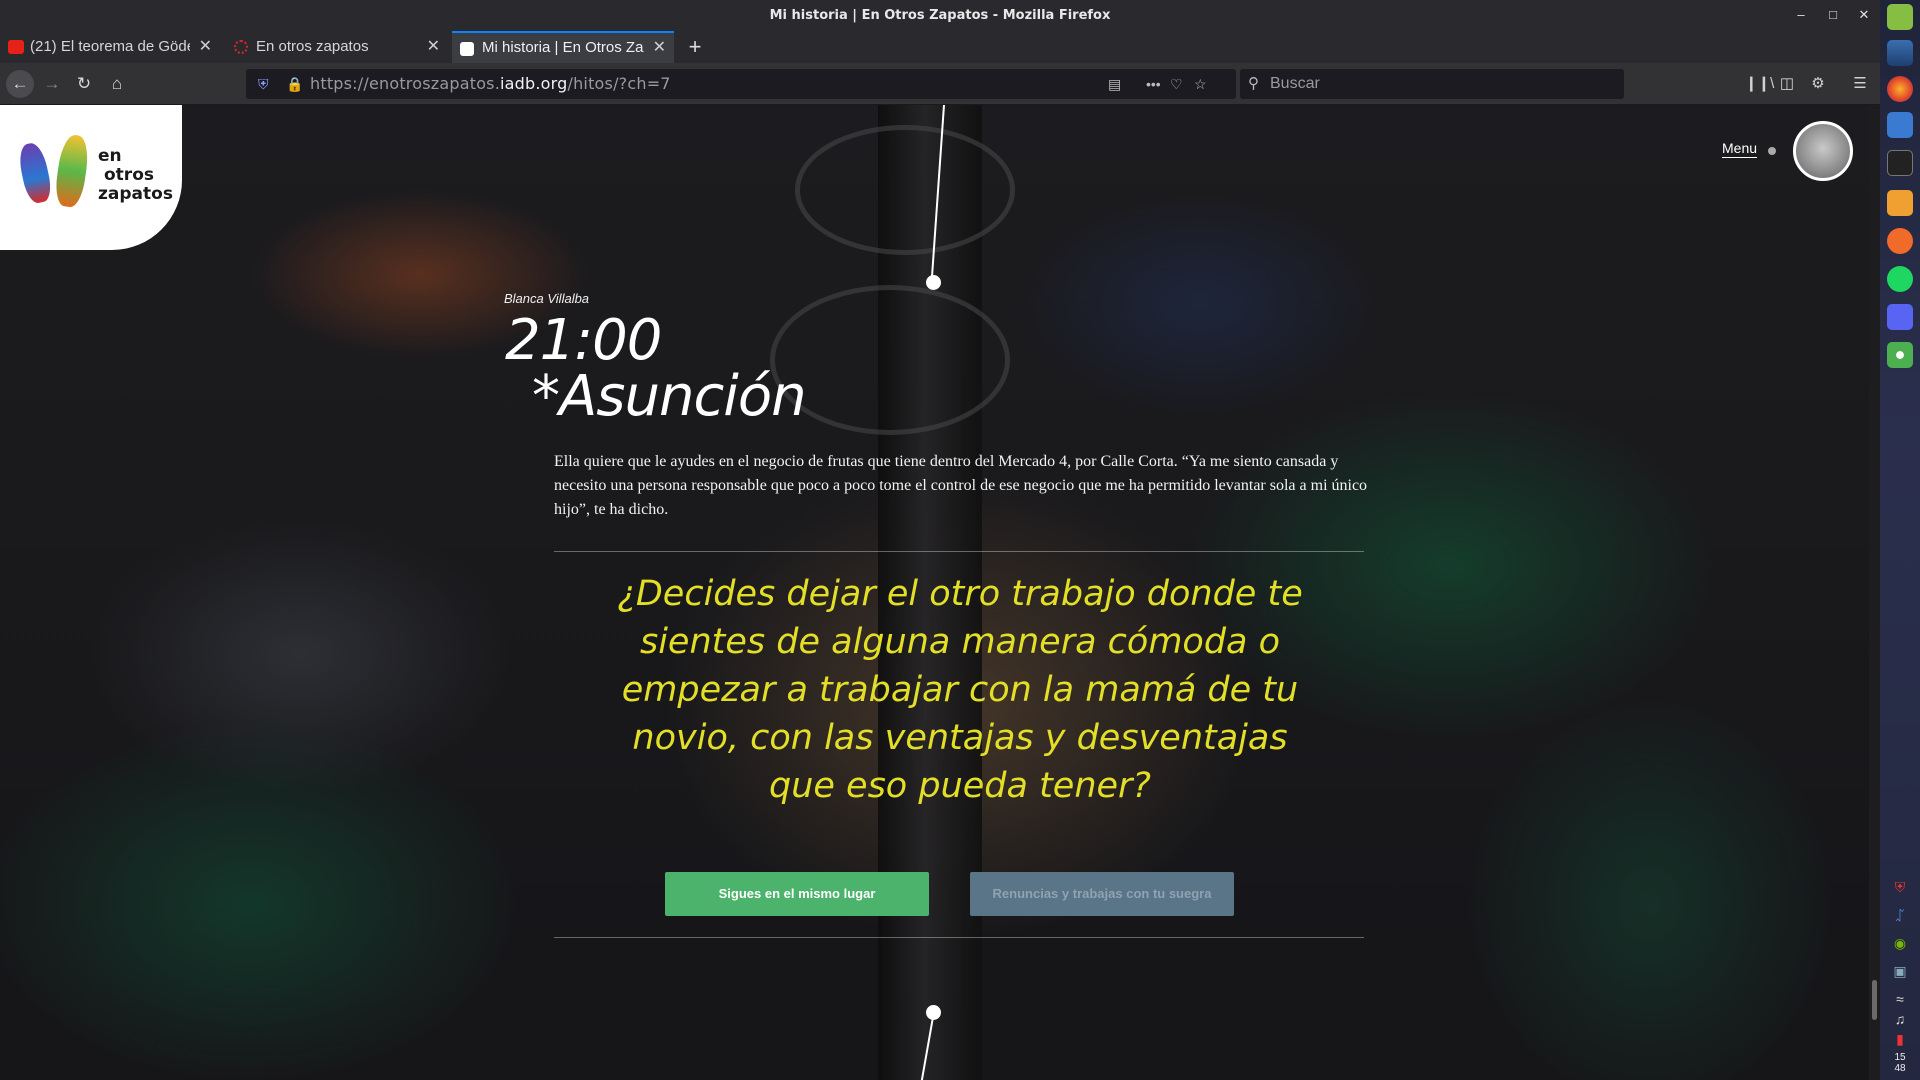  I want to click on system-clock: 15 48, so click(1900, 1063).